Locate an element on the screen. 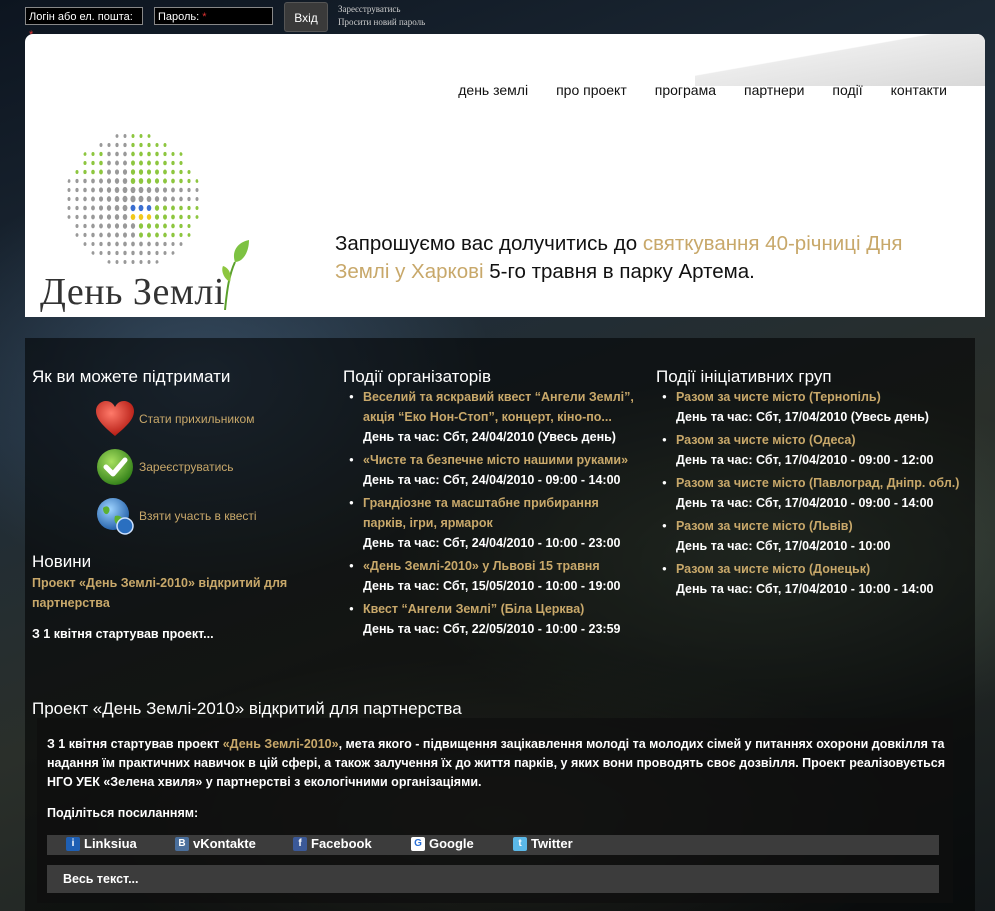 The height and width of the screenshot is (911, 995). event-link: Разом за чисте місто (Львів) is located at coordinates (810, 526).